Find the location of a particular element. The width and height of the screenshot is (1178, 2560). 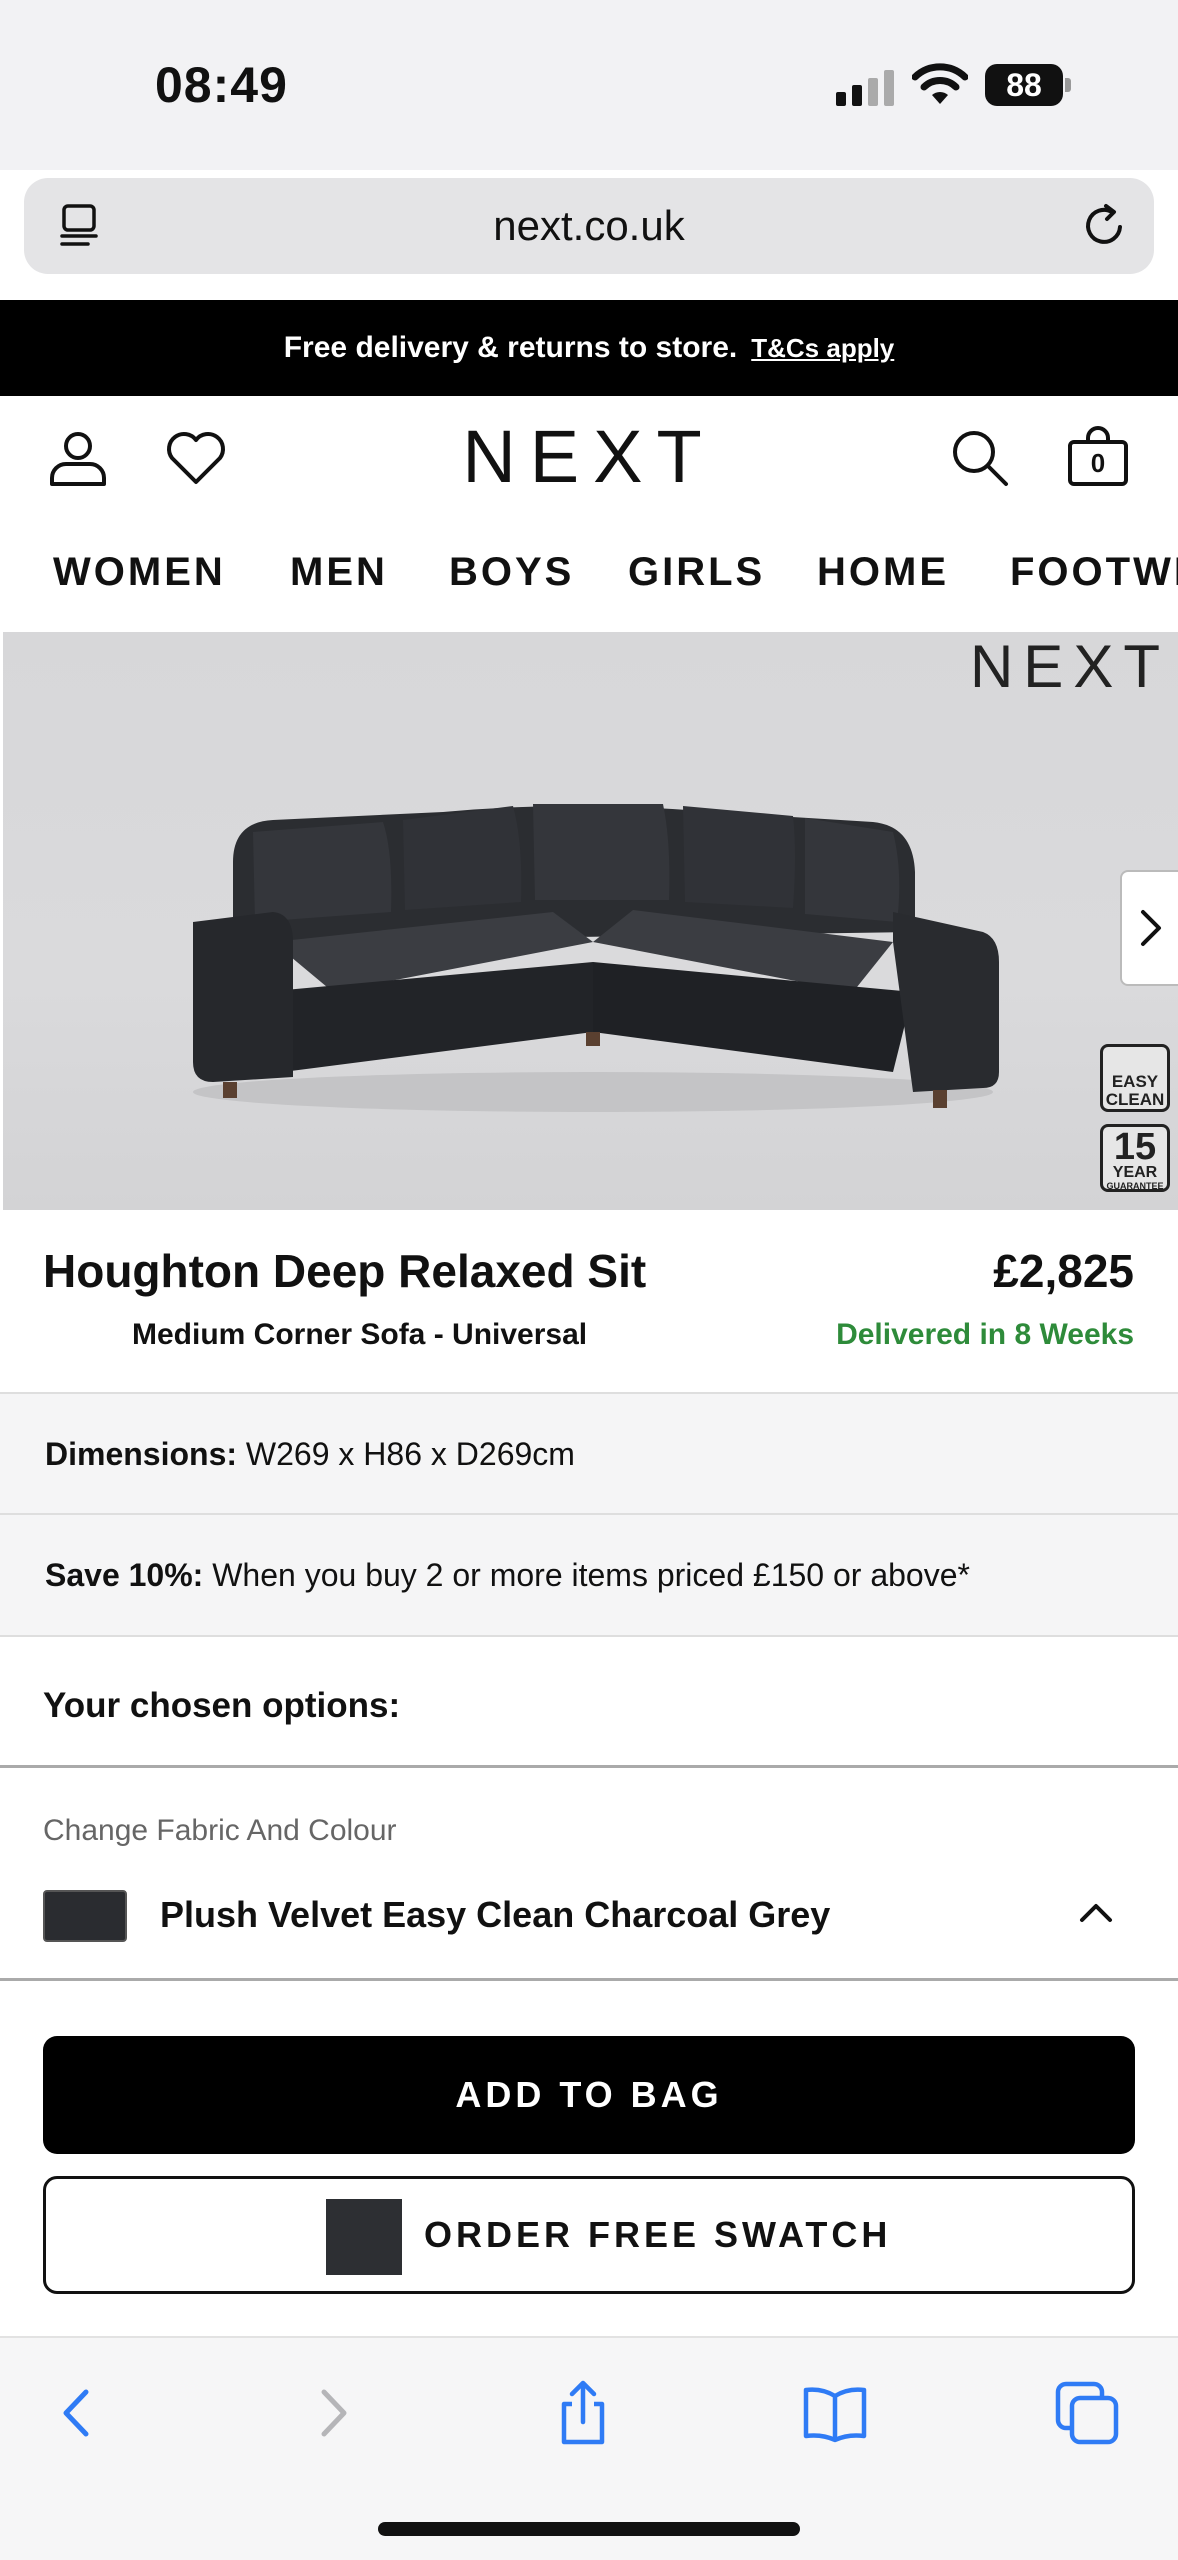

chevron-right-icon is located at coordinates (1151, 928).